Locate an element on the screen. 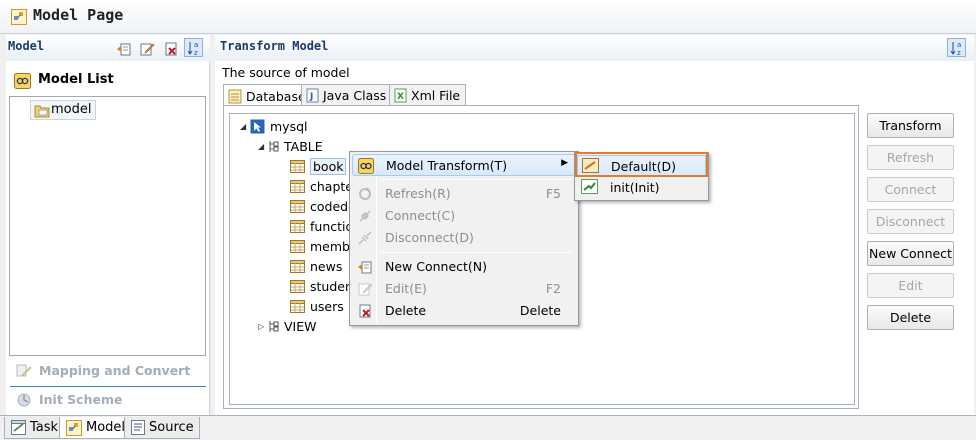  xml-file-icon: X is located at coordinates (400, 95).